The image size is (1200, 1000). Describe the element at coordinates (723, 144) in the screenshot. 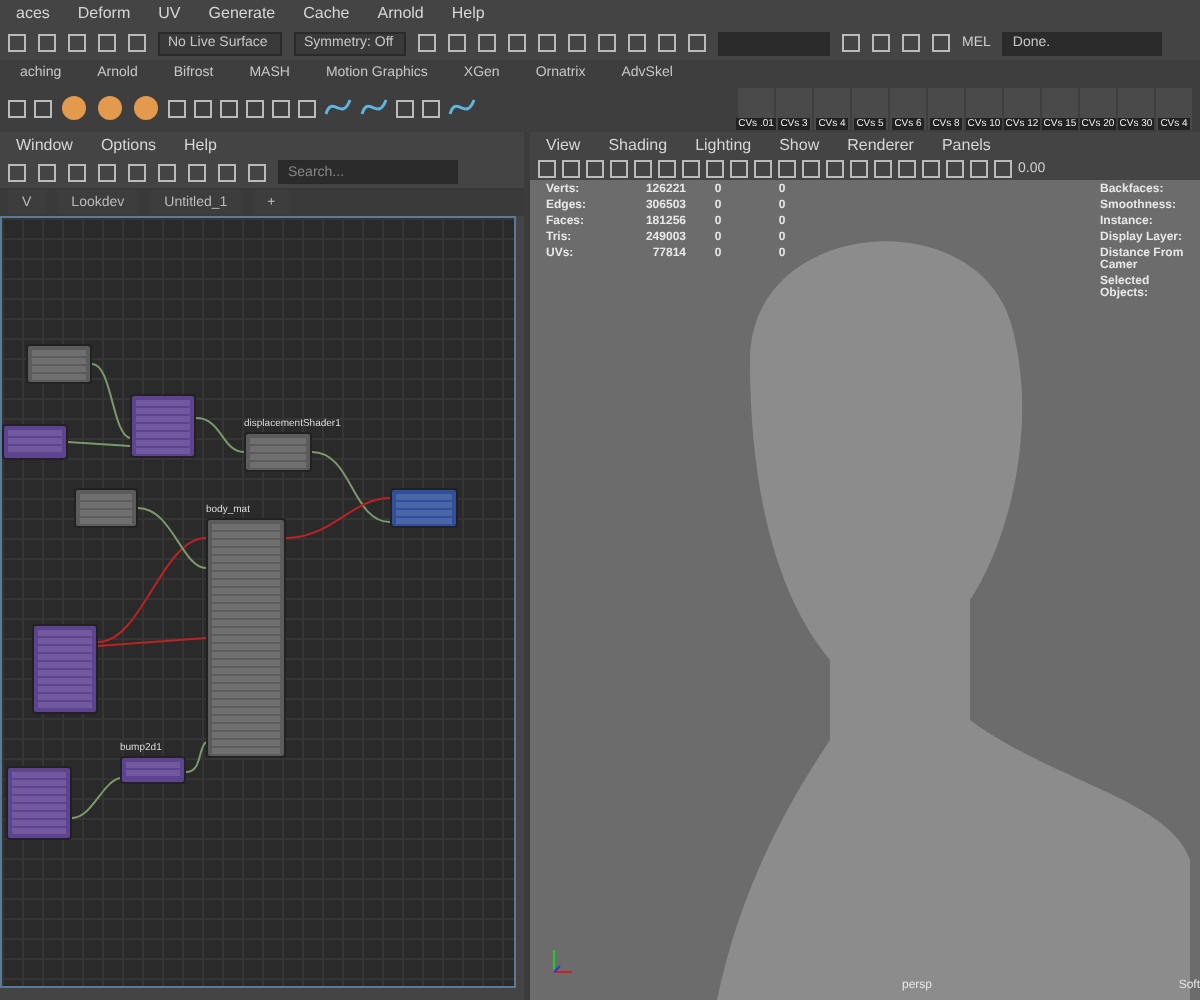

I see `menu-item: Lighting` at that location.